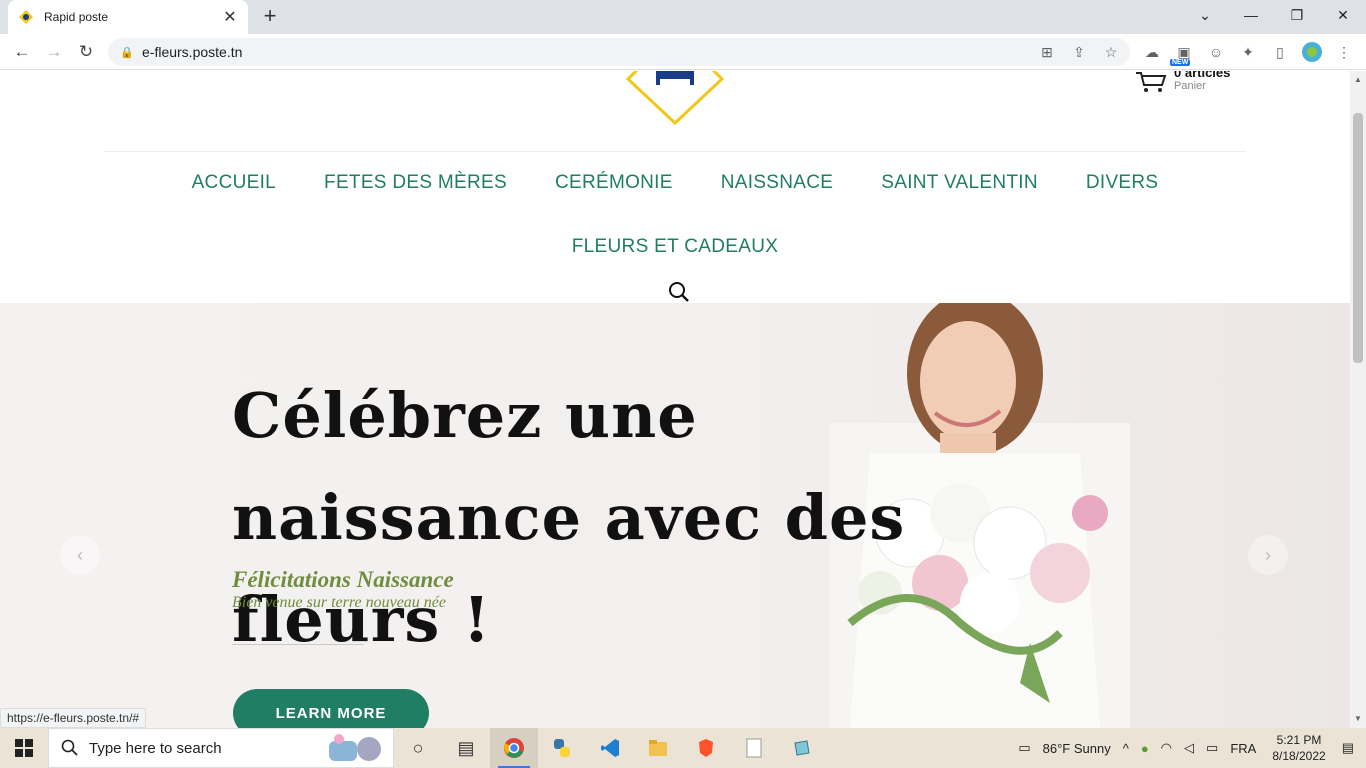 The width and height of the screenshot is (1366, 768). Describe the element at coordinates (562, 748) in the screenshot. I see `python-taskbar-icon` at that location.